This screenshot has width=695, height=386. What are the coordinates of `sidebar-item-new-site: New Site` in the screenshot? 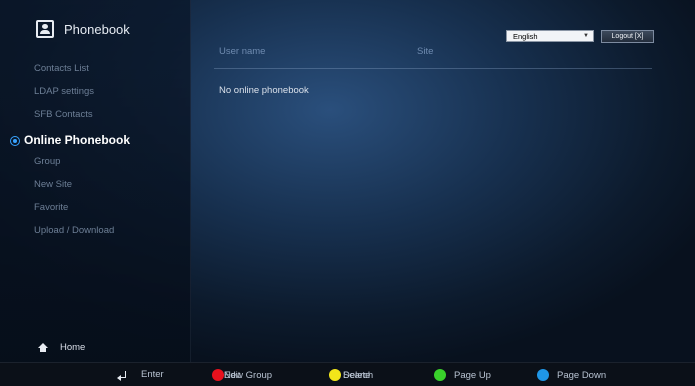 It's located at (53, 184).